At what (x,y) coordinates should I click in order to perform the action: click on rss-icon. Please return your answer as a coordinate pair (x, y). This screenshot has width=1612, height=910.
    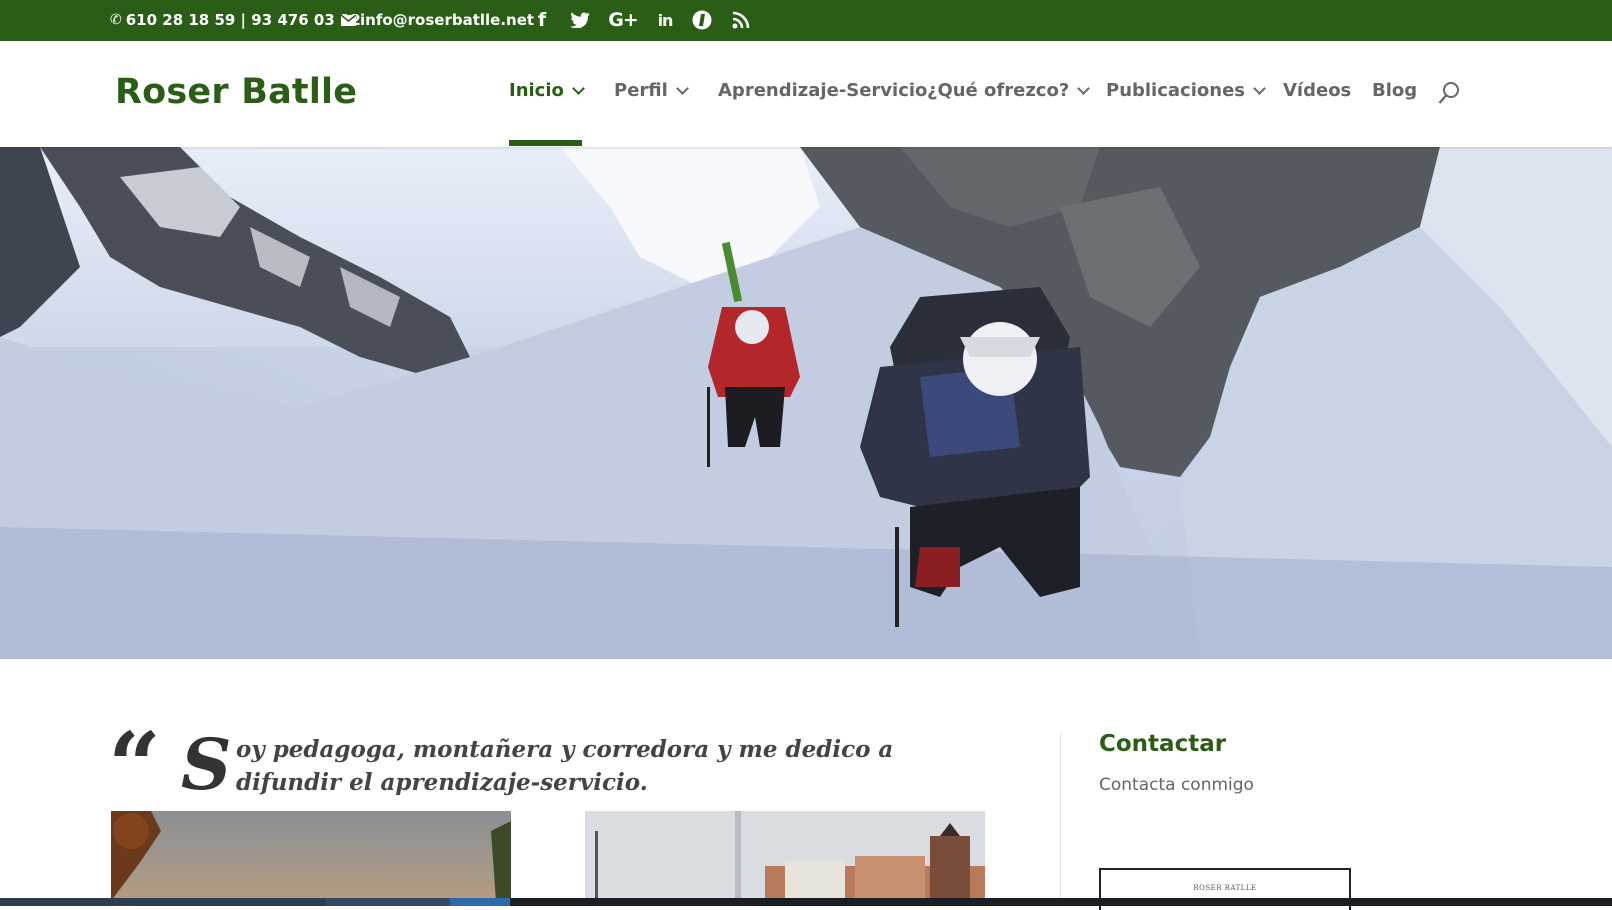
    Looking at the image, I should click on (741, 20).